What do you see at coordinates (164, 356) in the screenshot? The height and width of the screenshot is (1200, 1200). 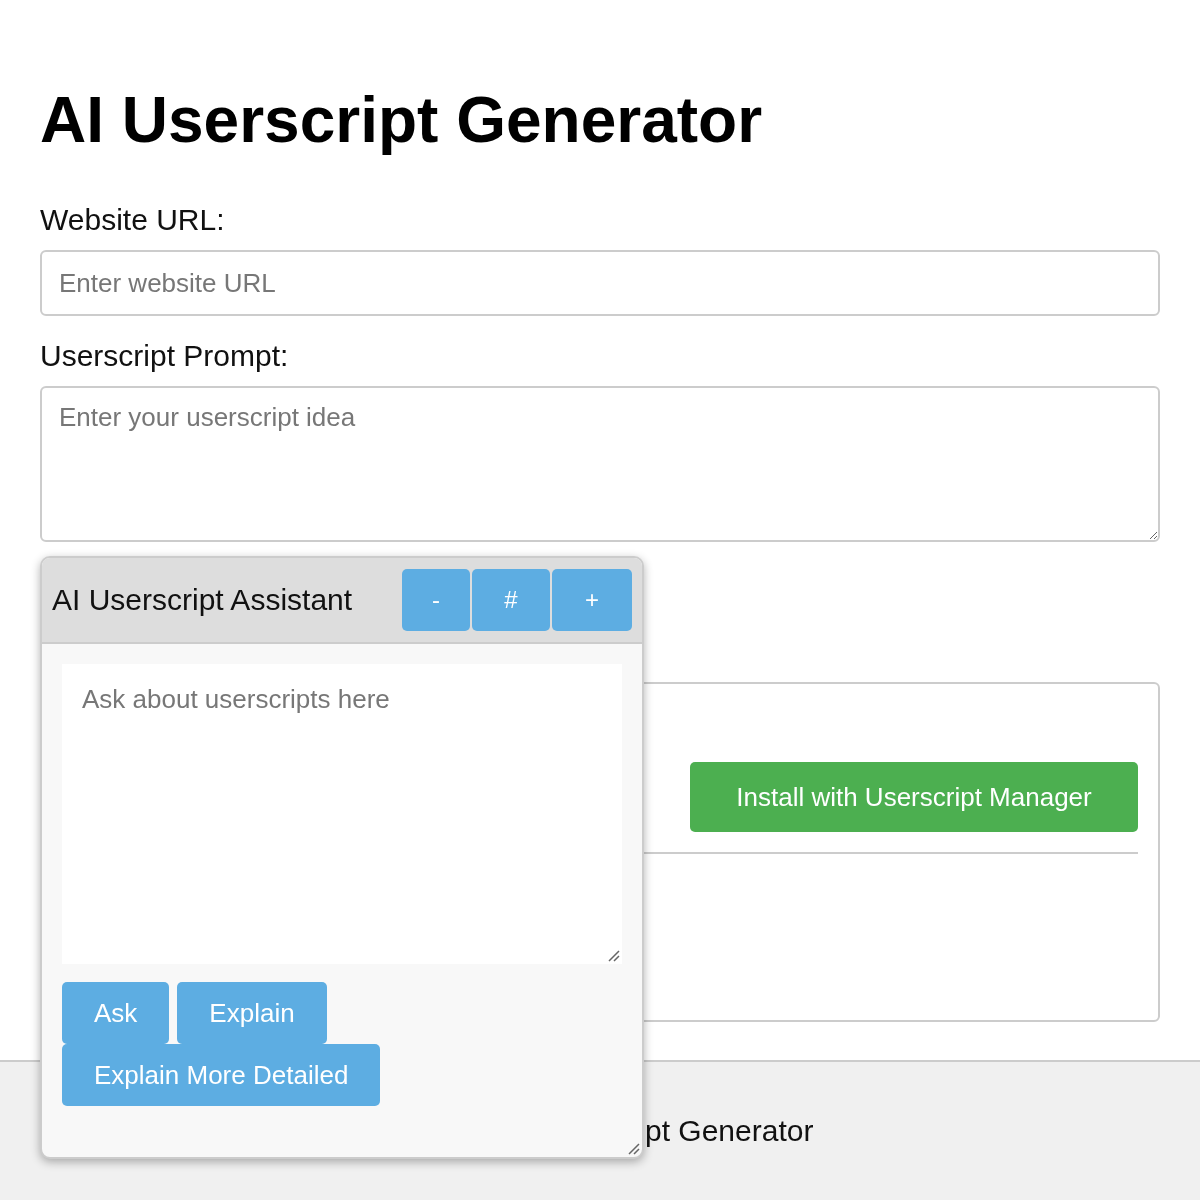 I see `field-label: Userscript Prompt:` at bounding box center [164, 356].